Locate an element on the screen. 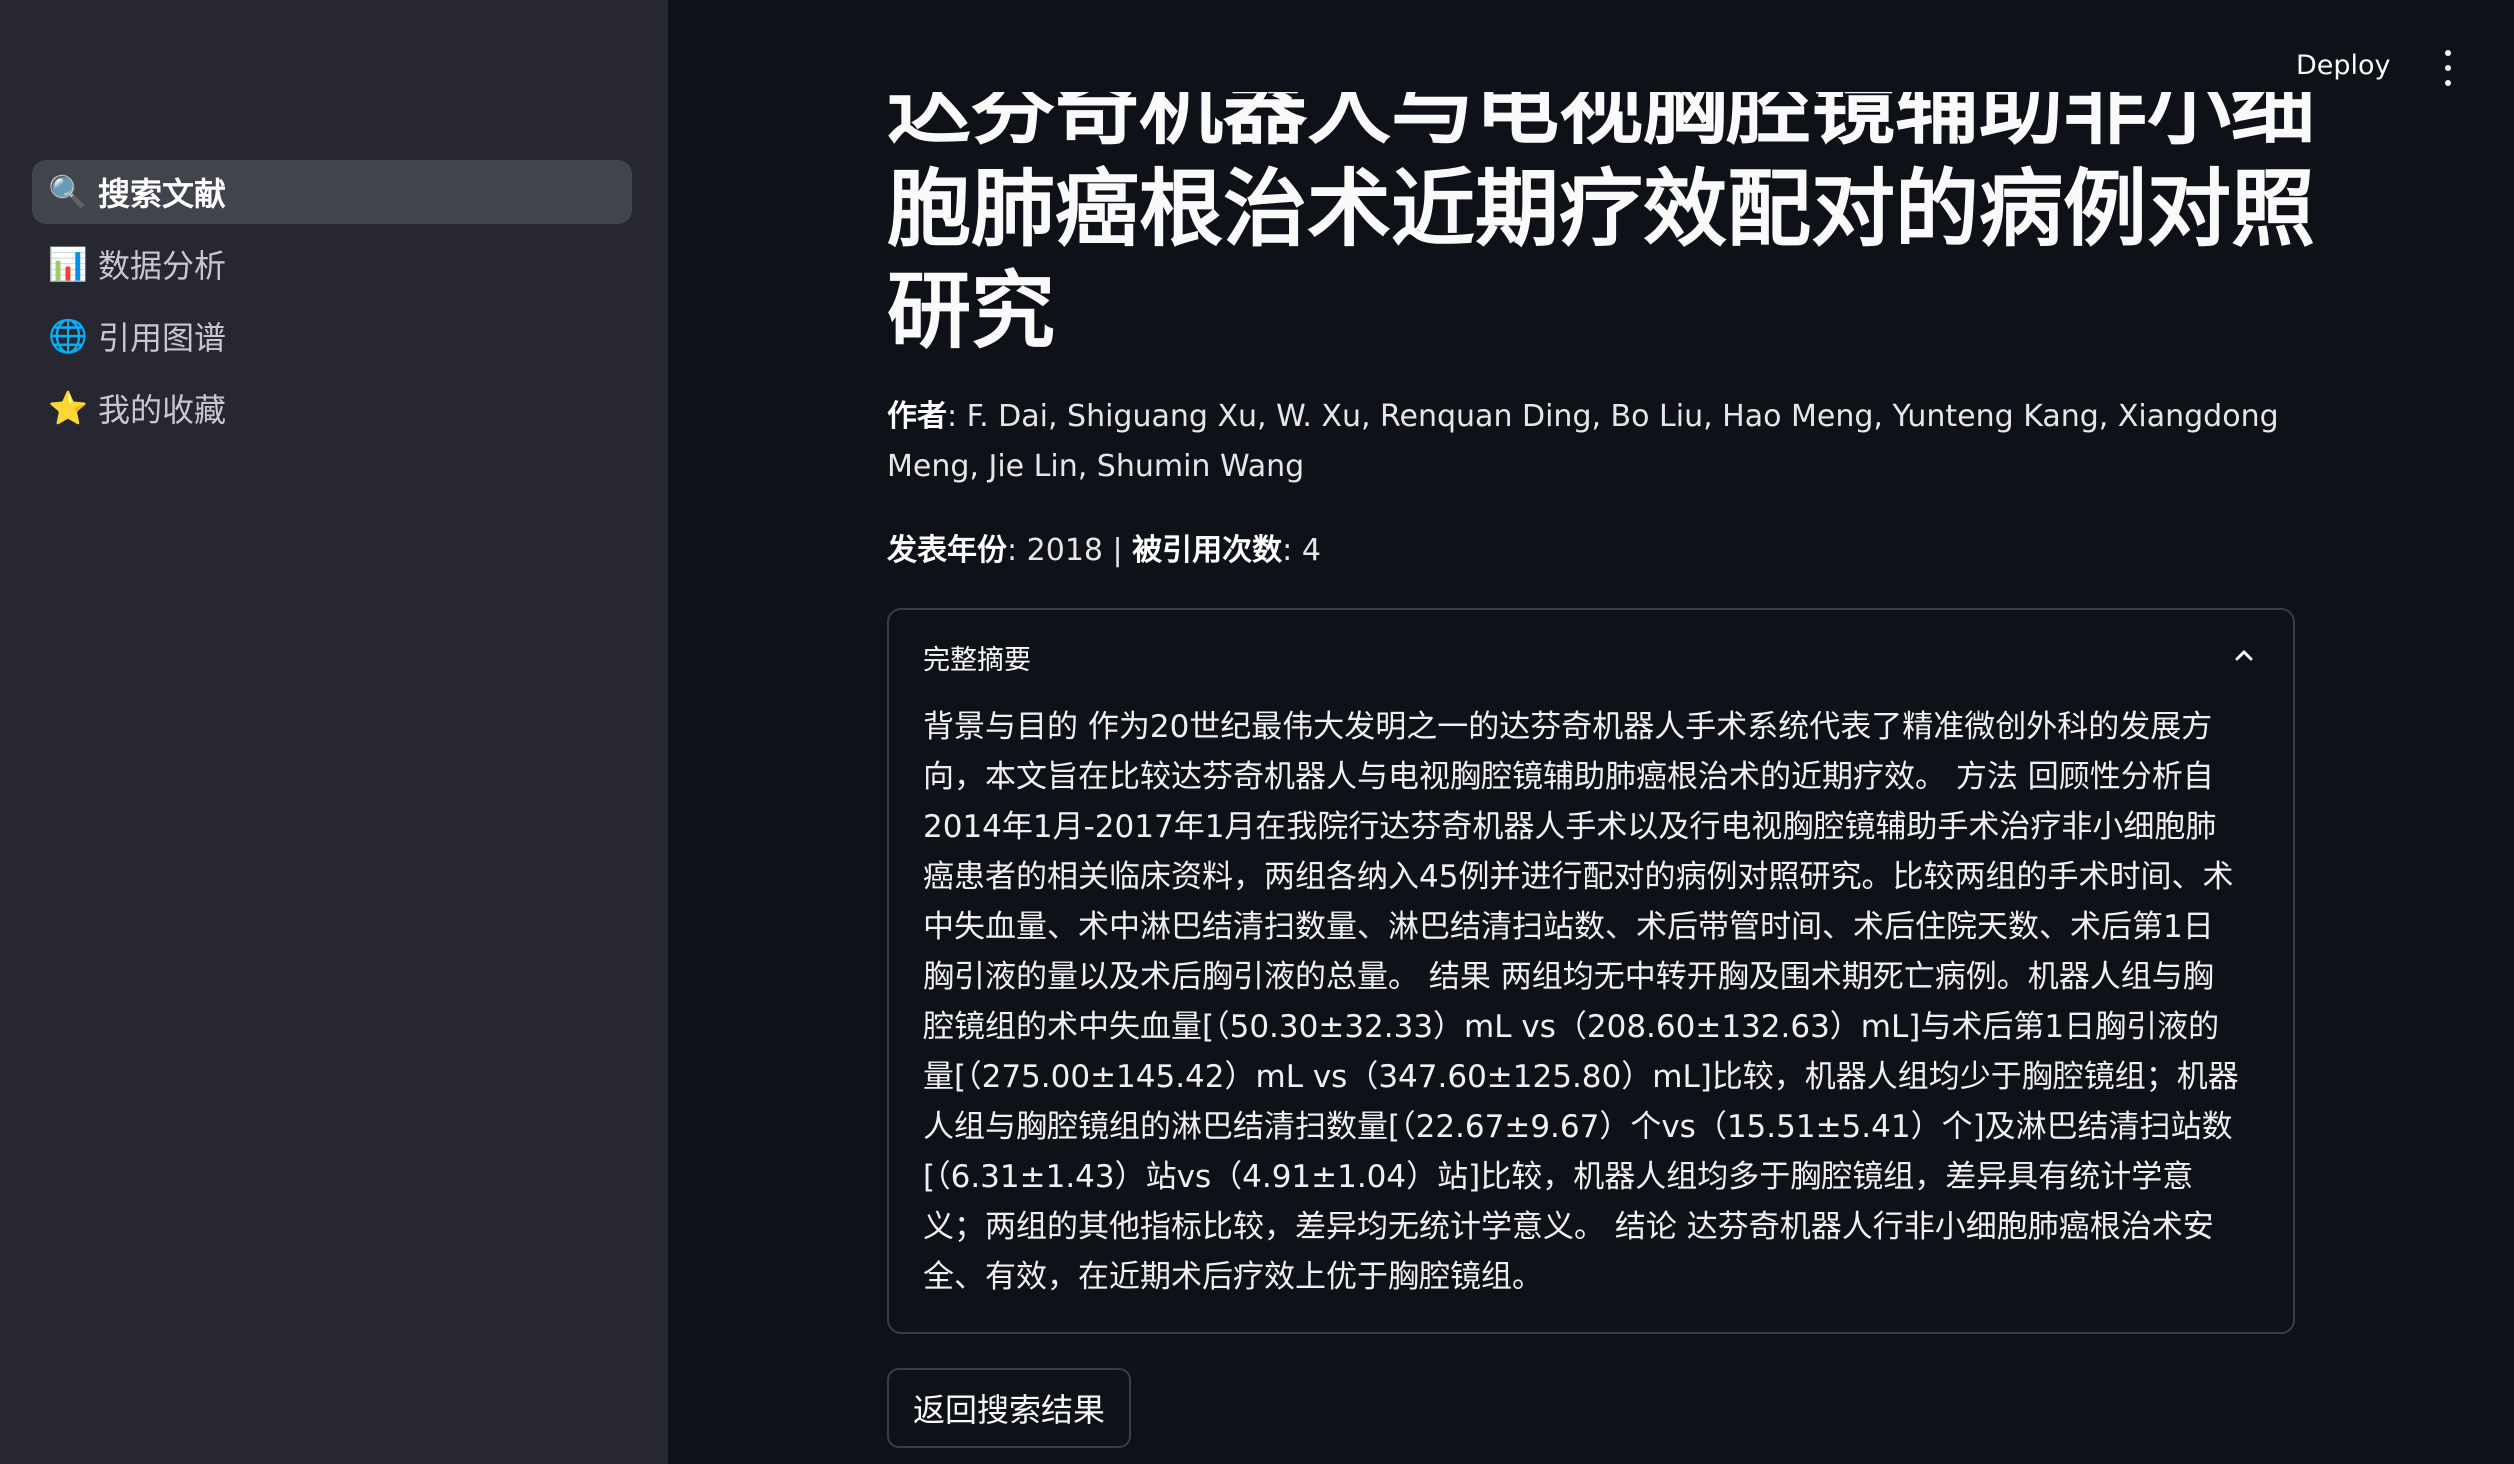  meta-line: 发表年份: 2018 | 被引用次数: 4 is located at coordinates (1104, 547).